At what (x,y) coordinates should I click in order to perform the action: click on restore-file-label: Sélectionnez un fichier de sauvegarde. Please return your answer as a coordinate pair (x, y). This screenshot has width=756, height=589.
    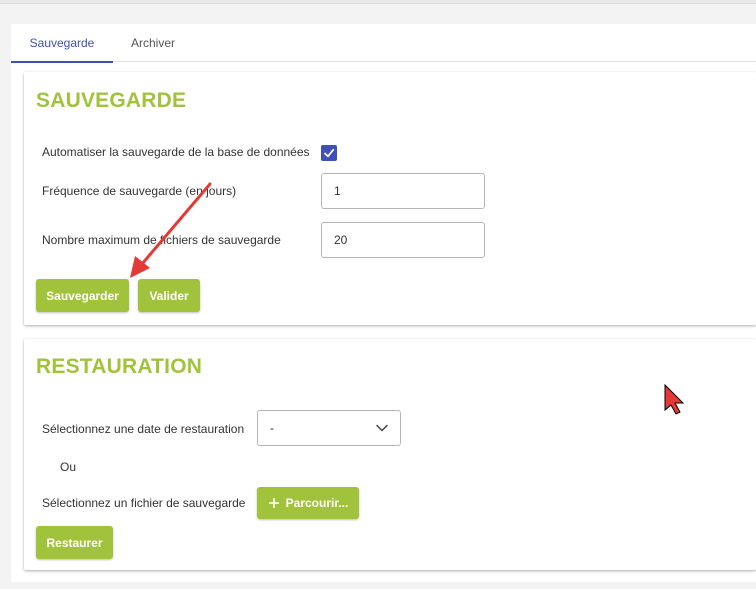
    Looking at the image, I should click on (144, 503).